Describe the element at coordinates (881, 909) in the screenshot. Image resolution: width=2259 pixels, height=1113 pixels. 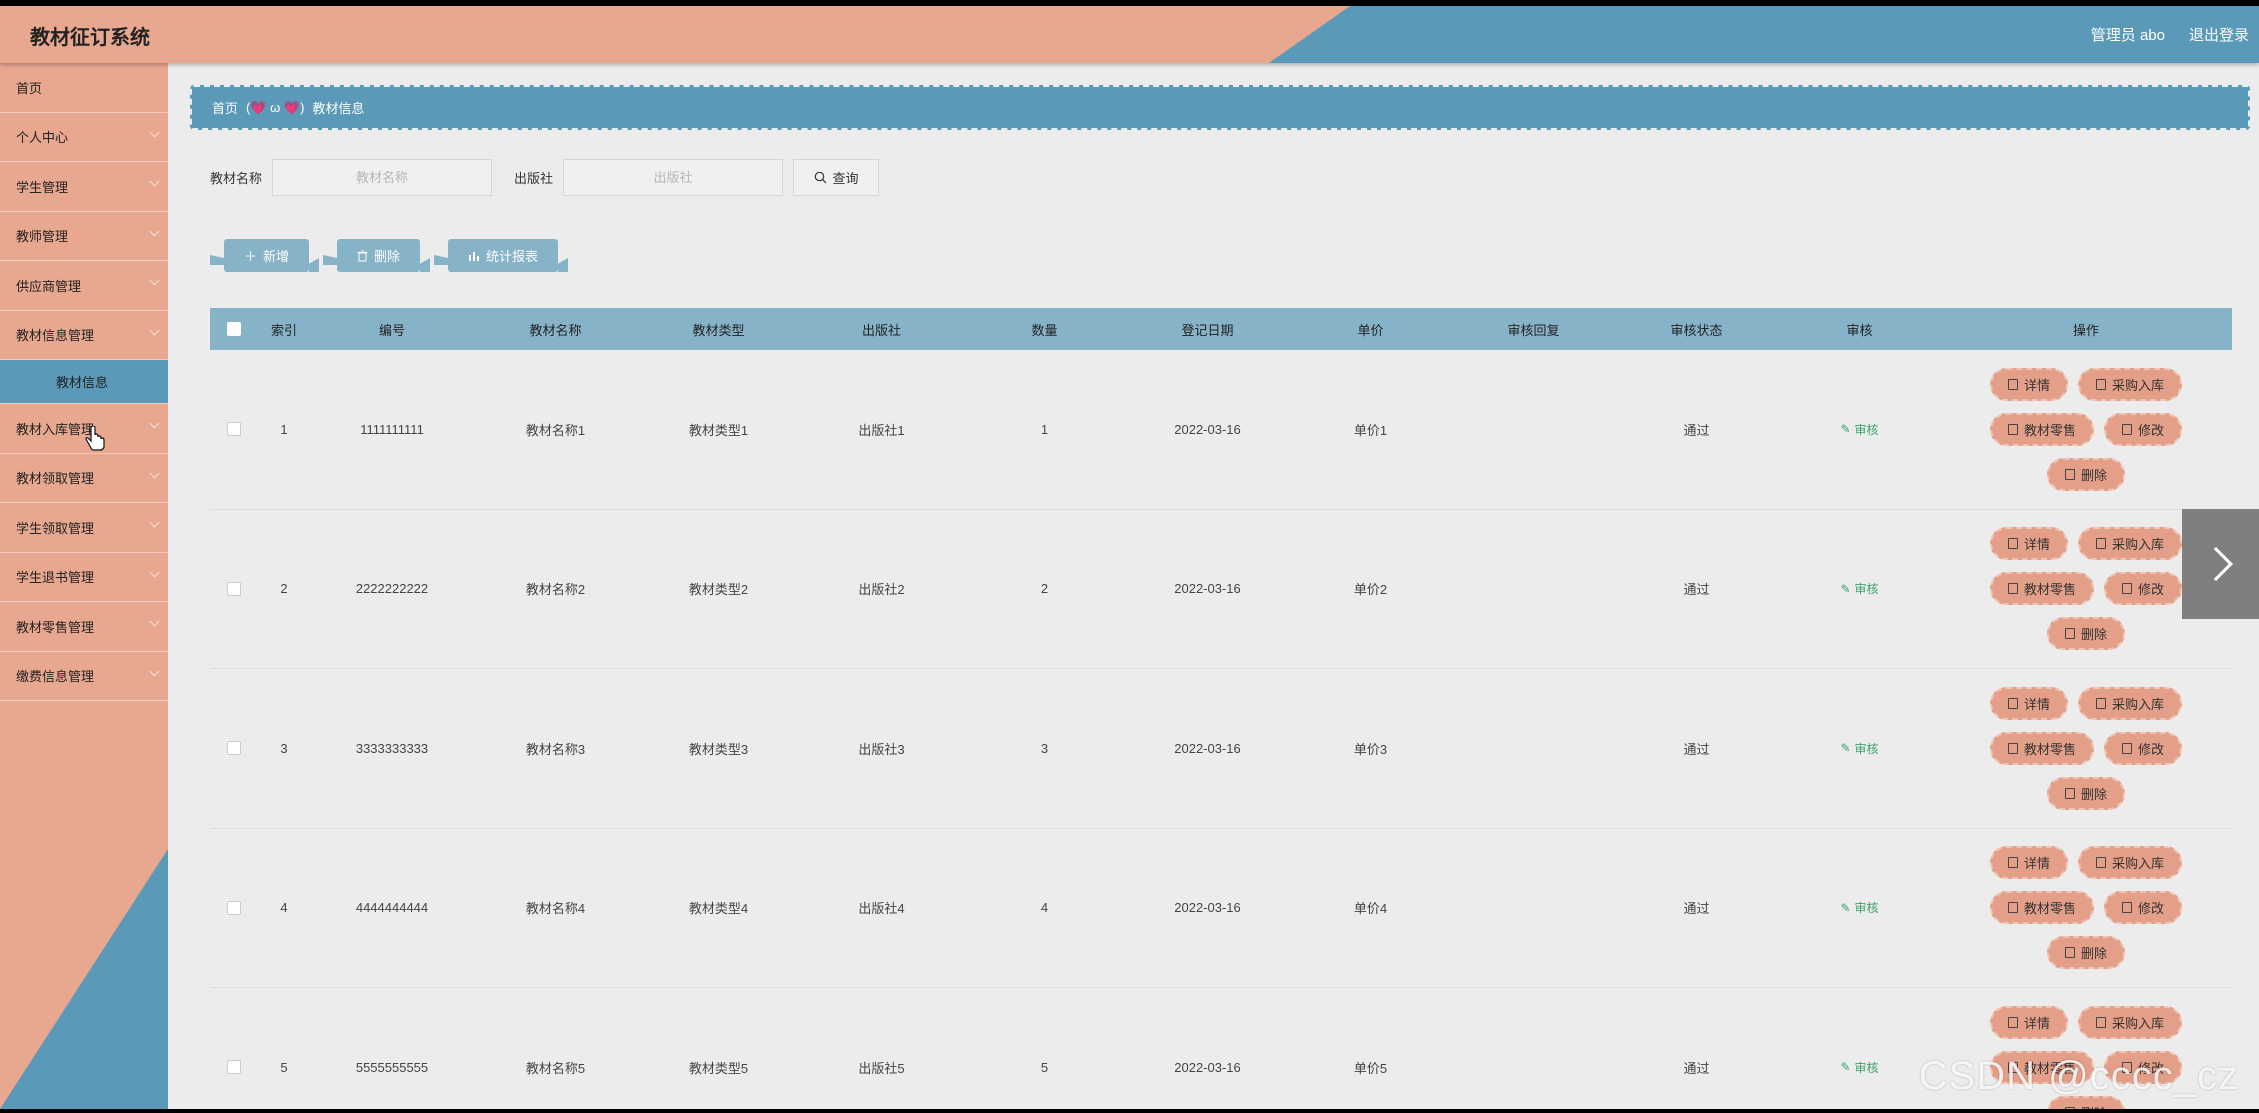
I see `cell-publisher: 出版社4` at that location.